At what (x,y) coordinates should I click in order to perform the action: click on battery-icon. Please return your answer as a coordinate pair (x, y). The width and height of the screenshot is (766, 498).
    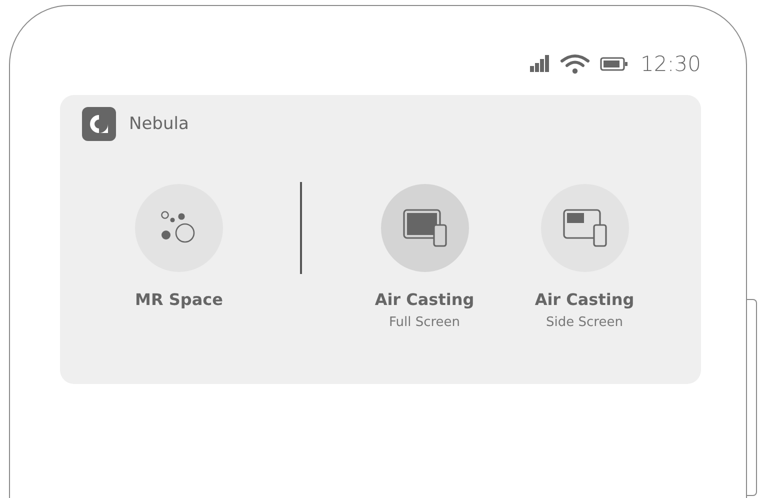
    Looking at the image, I should click on (614, 63).